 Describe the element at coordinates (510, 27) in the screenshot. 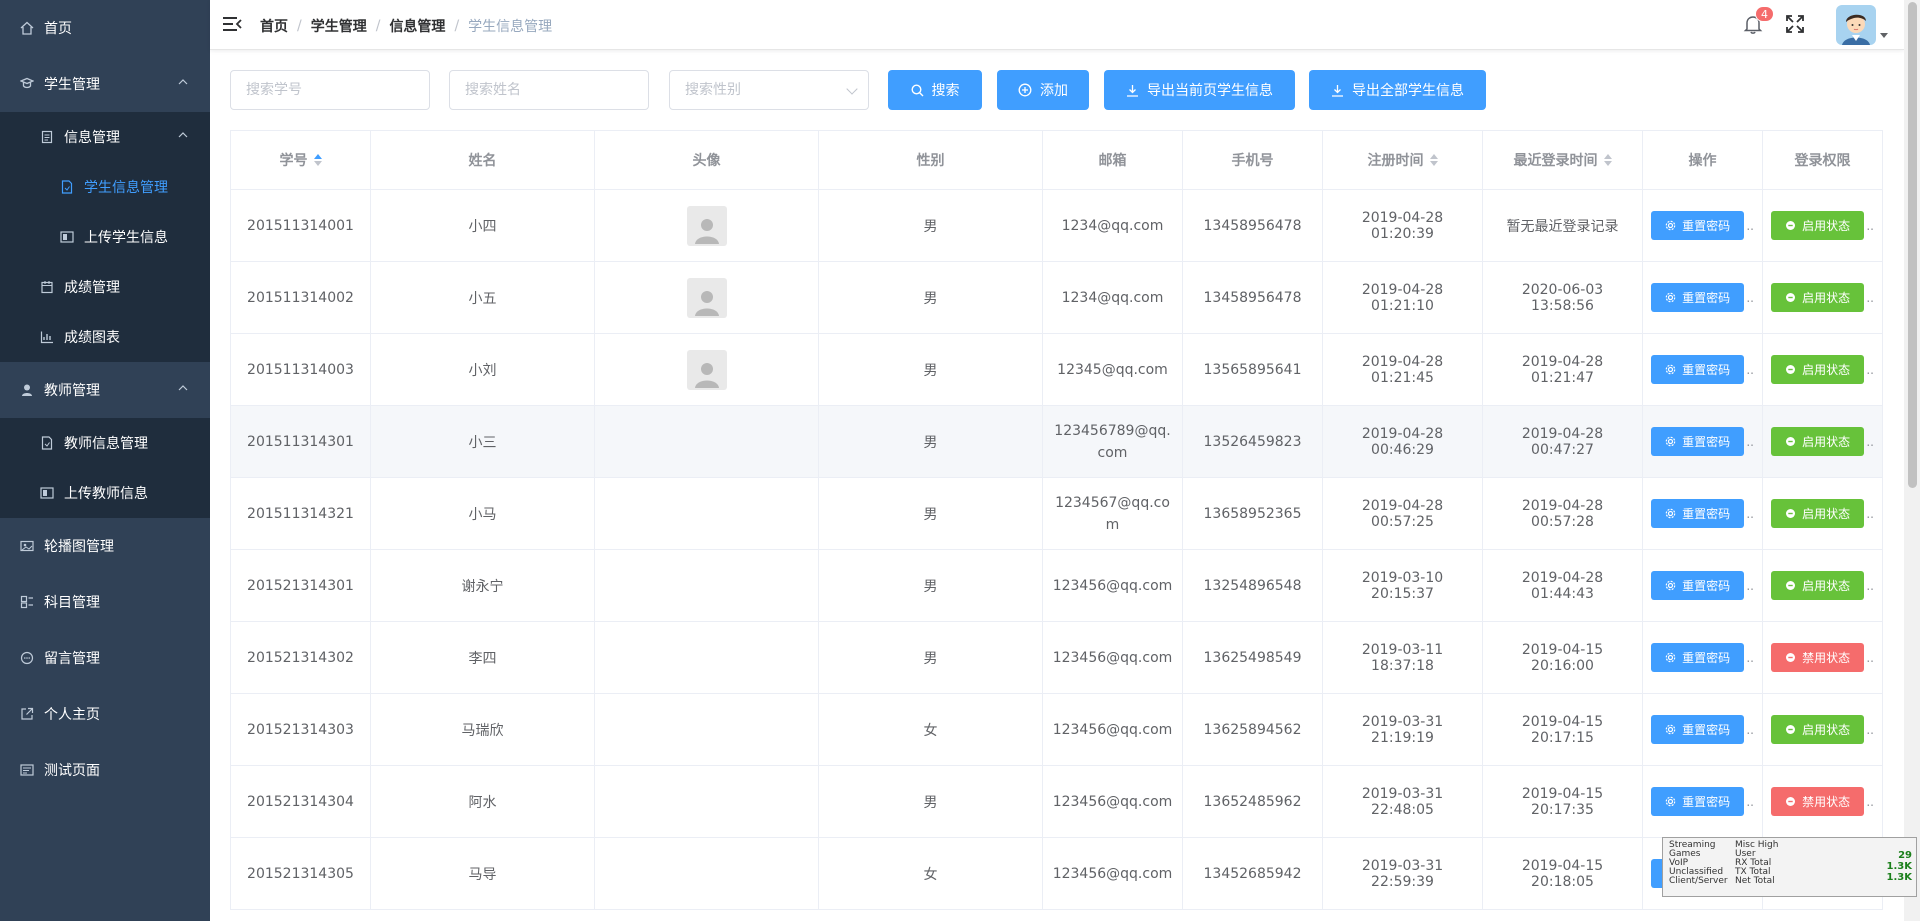

I see `breadcrumb-current: 学生信息管理` at that location.